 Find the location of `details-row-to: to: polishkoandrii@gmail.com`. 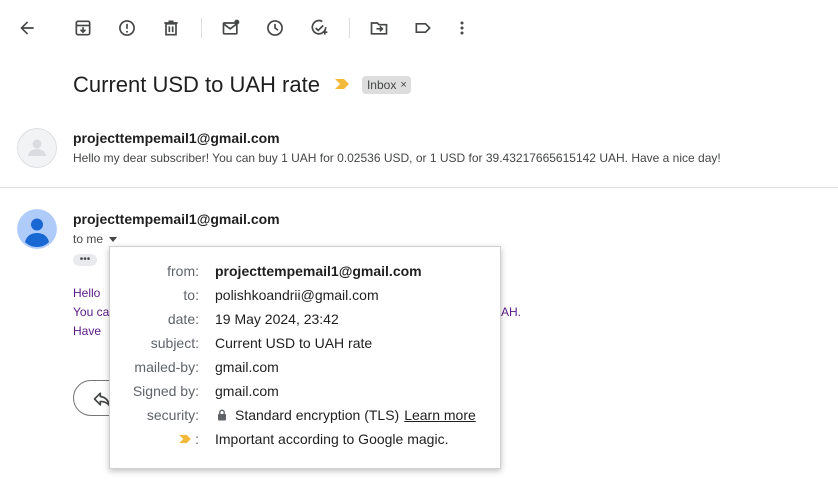

details-row-to: to: polishkoandrii@gmail.com is located at coordinates (306, 297).